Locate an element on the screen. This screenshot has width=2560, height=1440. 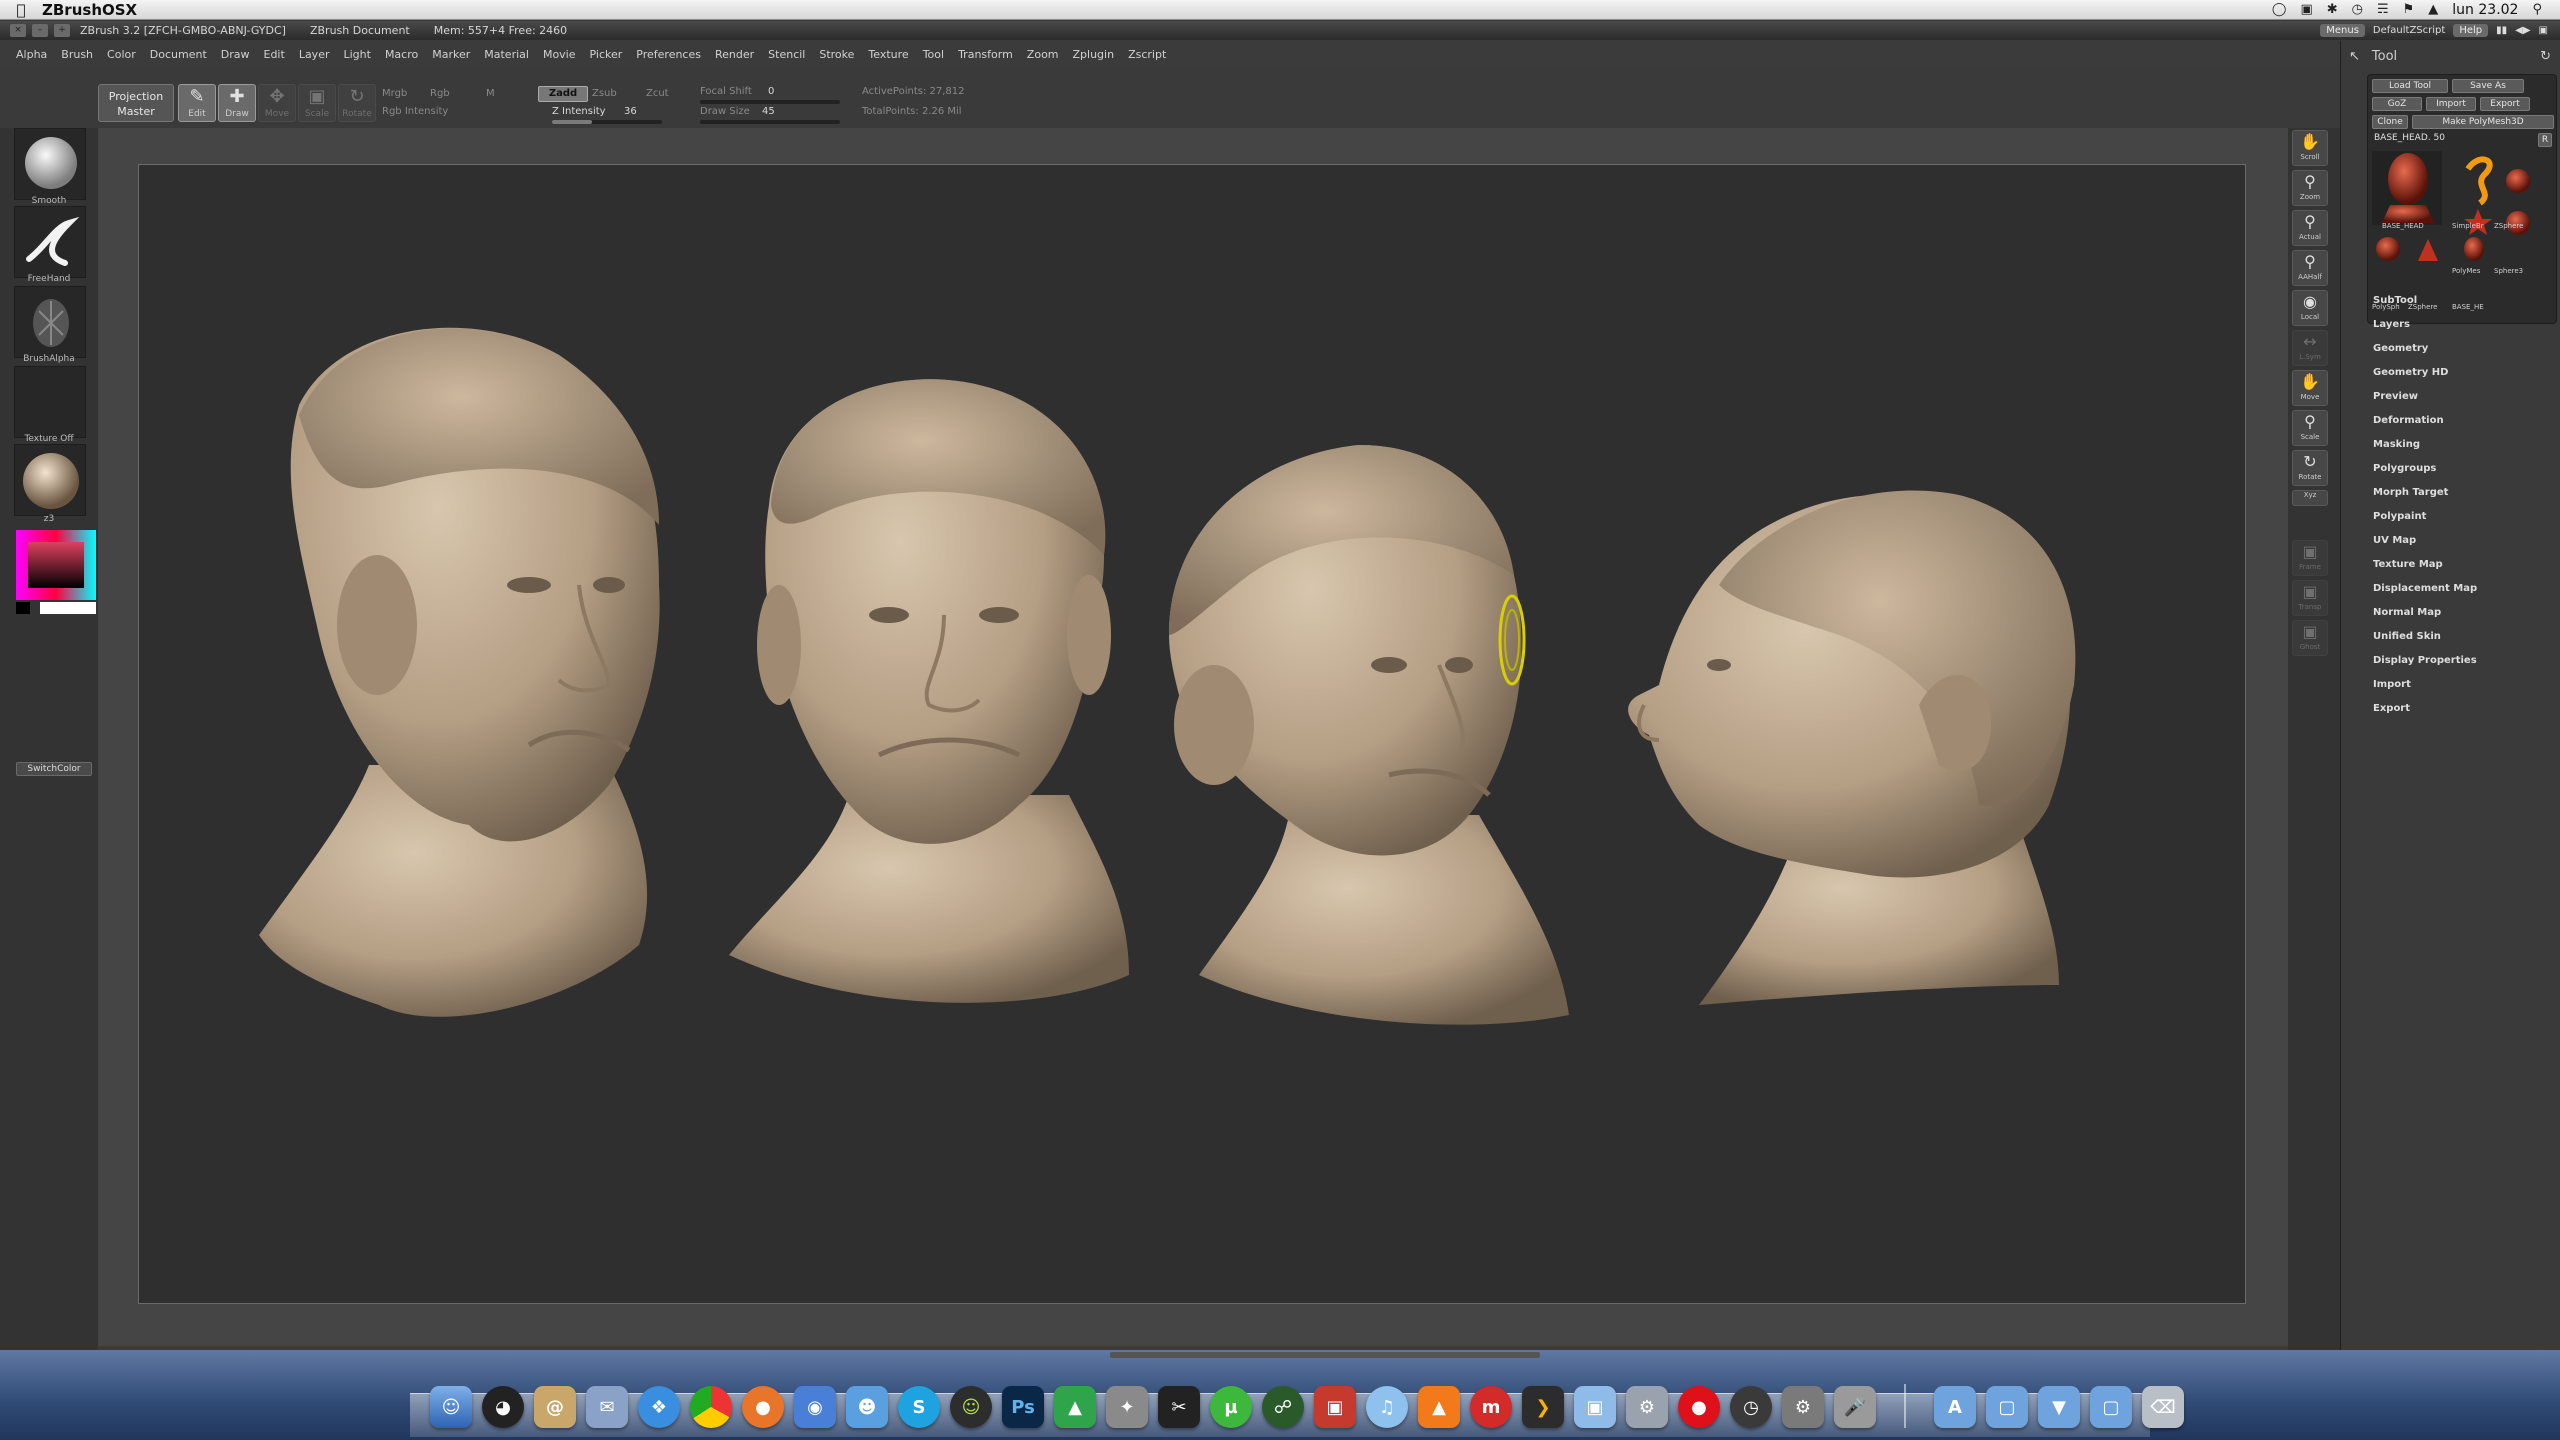
section-geometry: Geometry is located at coordinates (2463, 349).